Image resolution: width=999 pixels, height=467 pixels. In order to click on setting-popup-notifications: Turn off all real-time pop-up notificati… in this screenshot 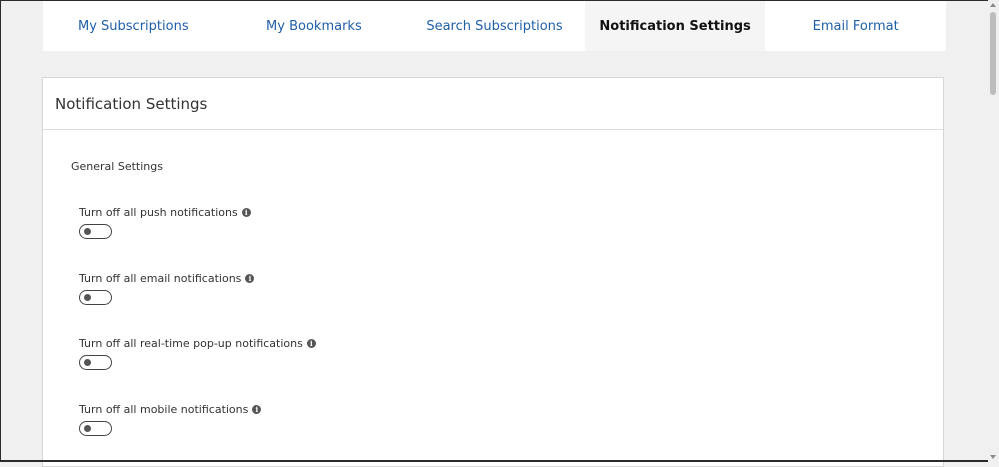, I will do `click(197, 353)`.